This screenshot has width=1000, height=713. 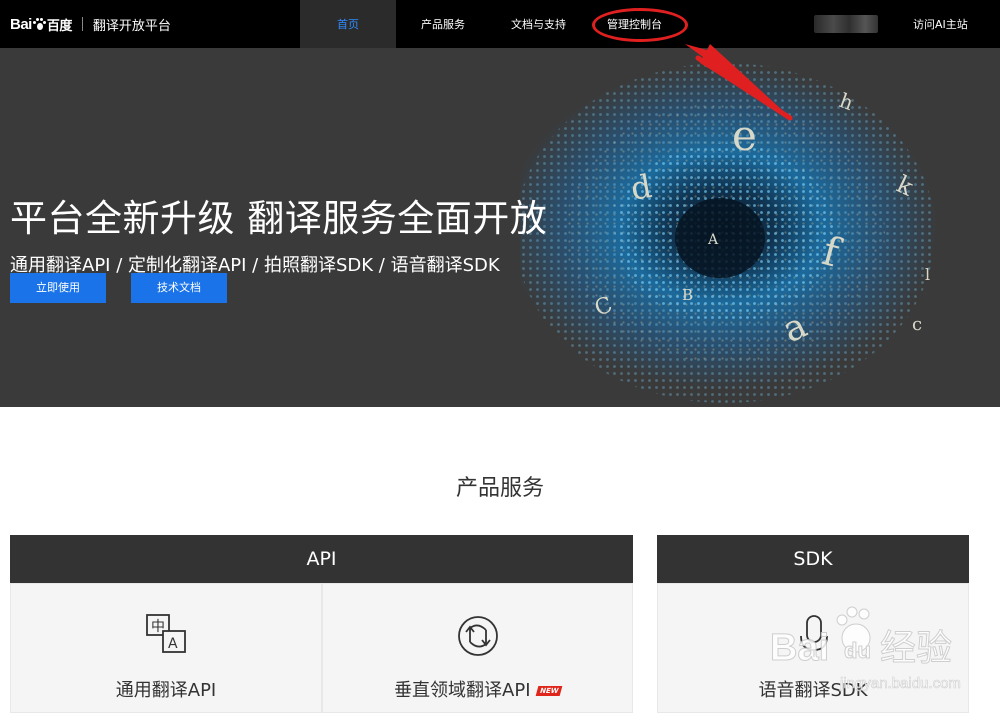 I want to click on product-card-vertical-api: 垂直领域翻译API NEW, so click(x=477, y=648).